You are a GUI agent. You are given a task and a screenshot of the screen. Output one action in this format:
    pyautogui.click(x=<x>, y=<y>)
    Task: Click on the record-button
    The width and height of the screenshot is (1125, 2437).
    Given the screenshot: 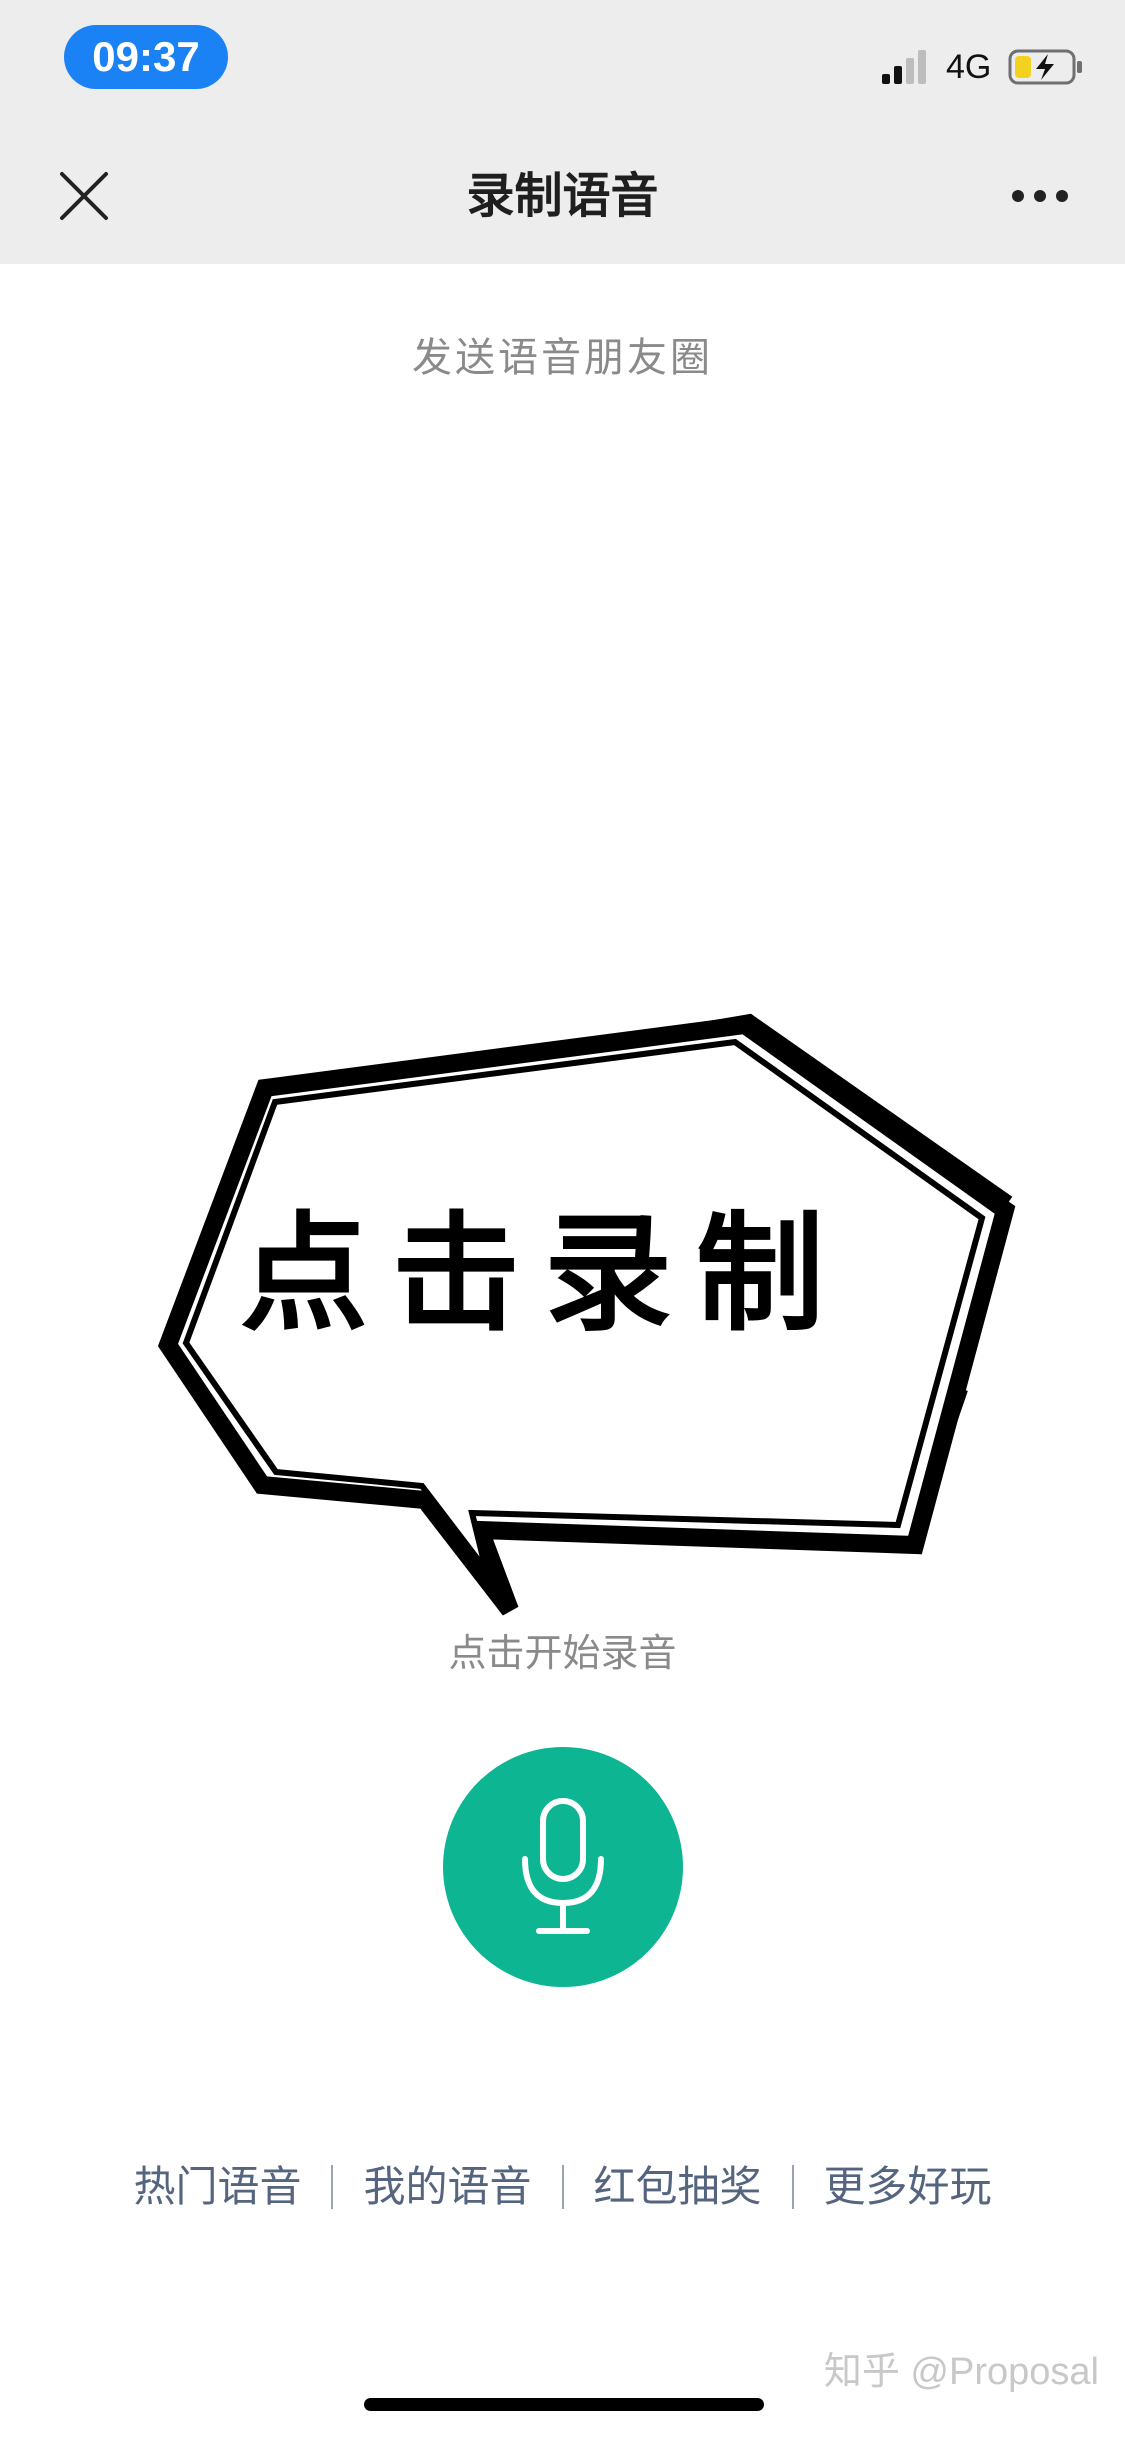 What is the action you would take?
    pyautogui.click(x=563, y=1867)
    